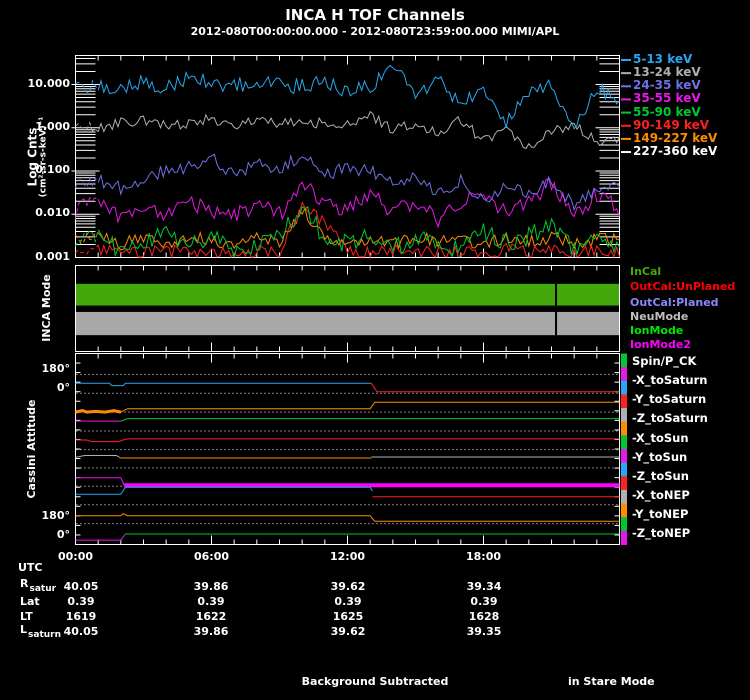 The width and height of the screenshot is (750, 700). Describe the element at coordinates (660, 475) in the screenshot. I see `attitude-legend-item: -Z_toSun` at that location.